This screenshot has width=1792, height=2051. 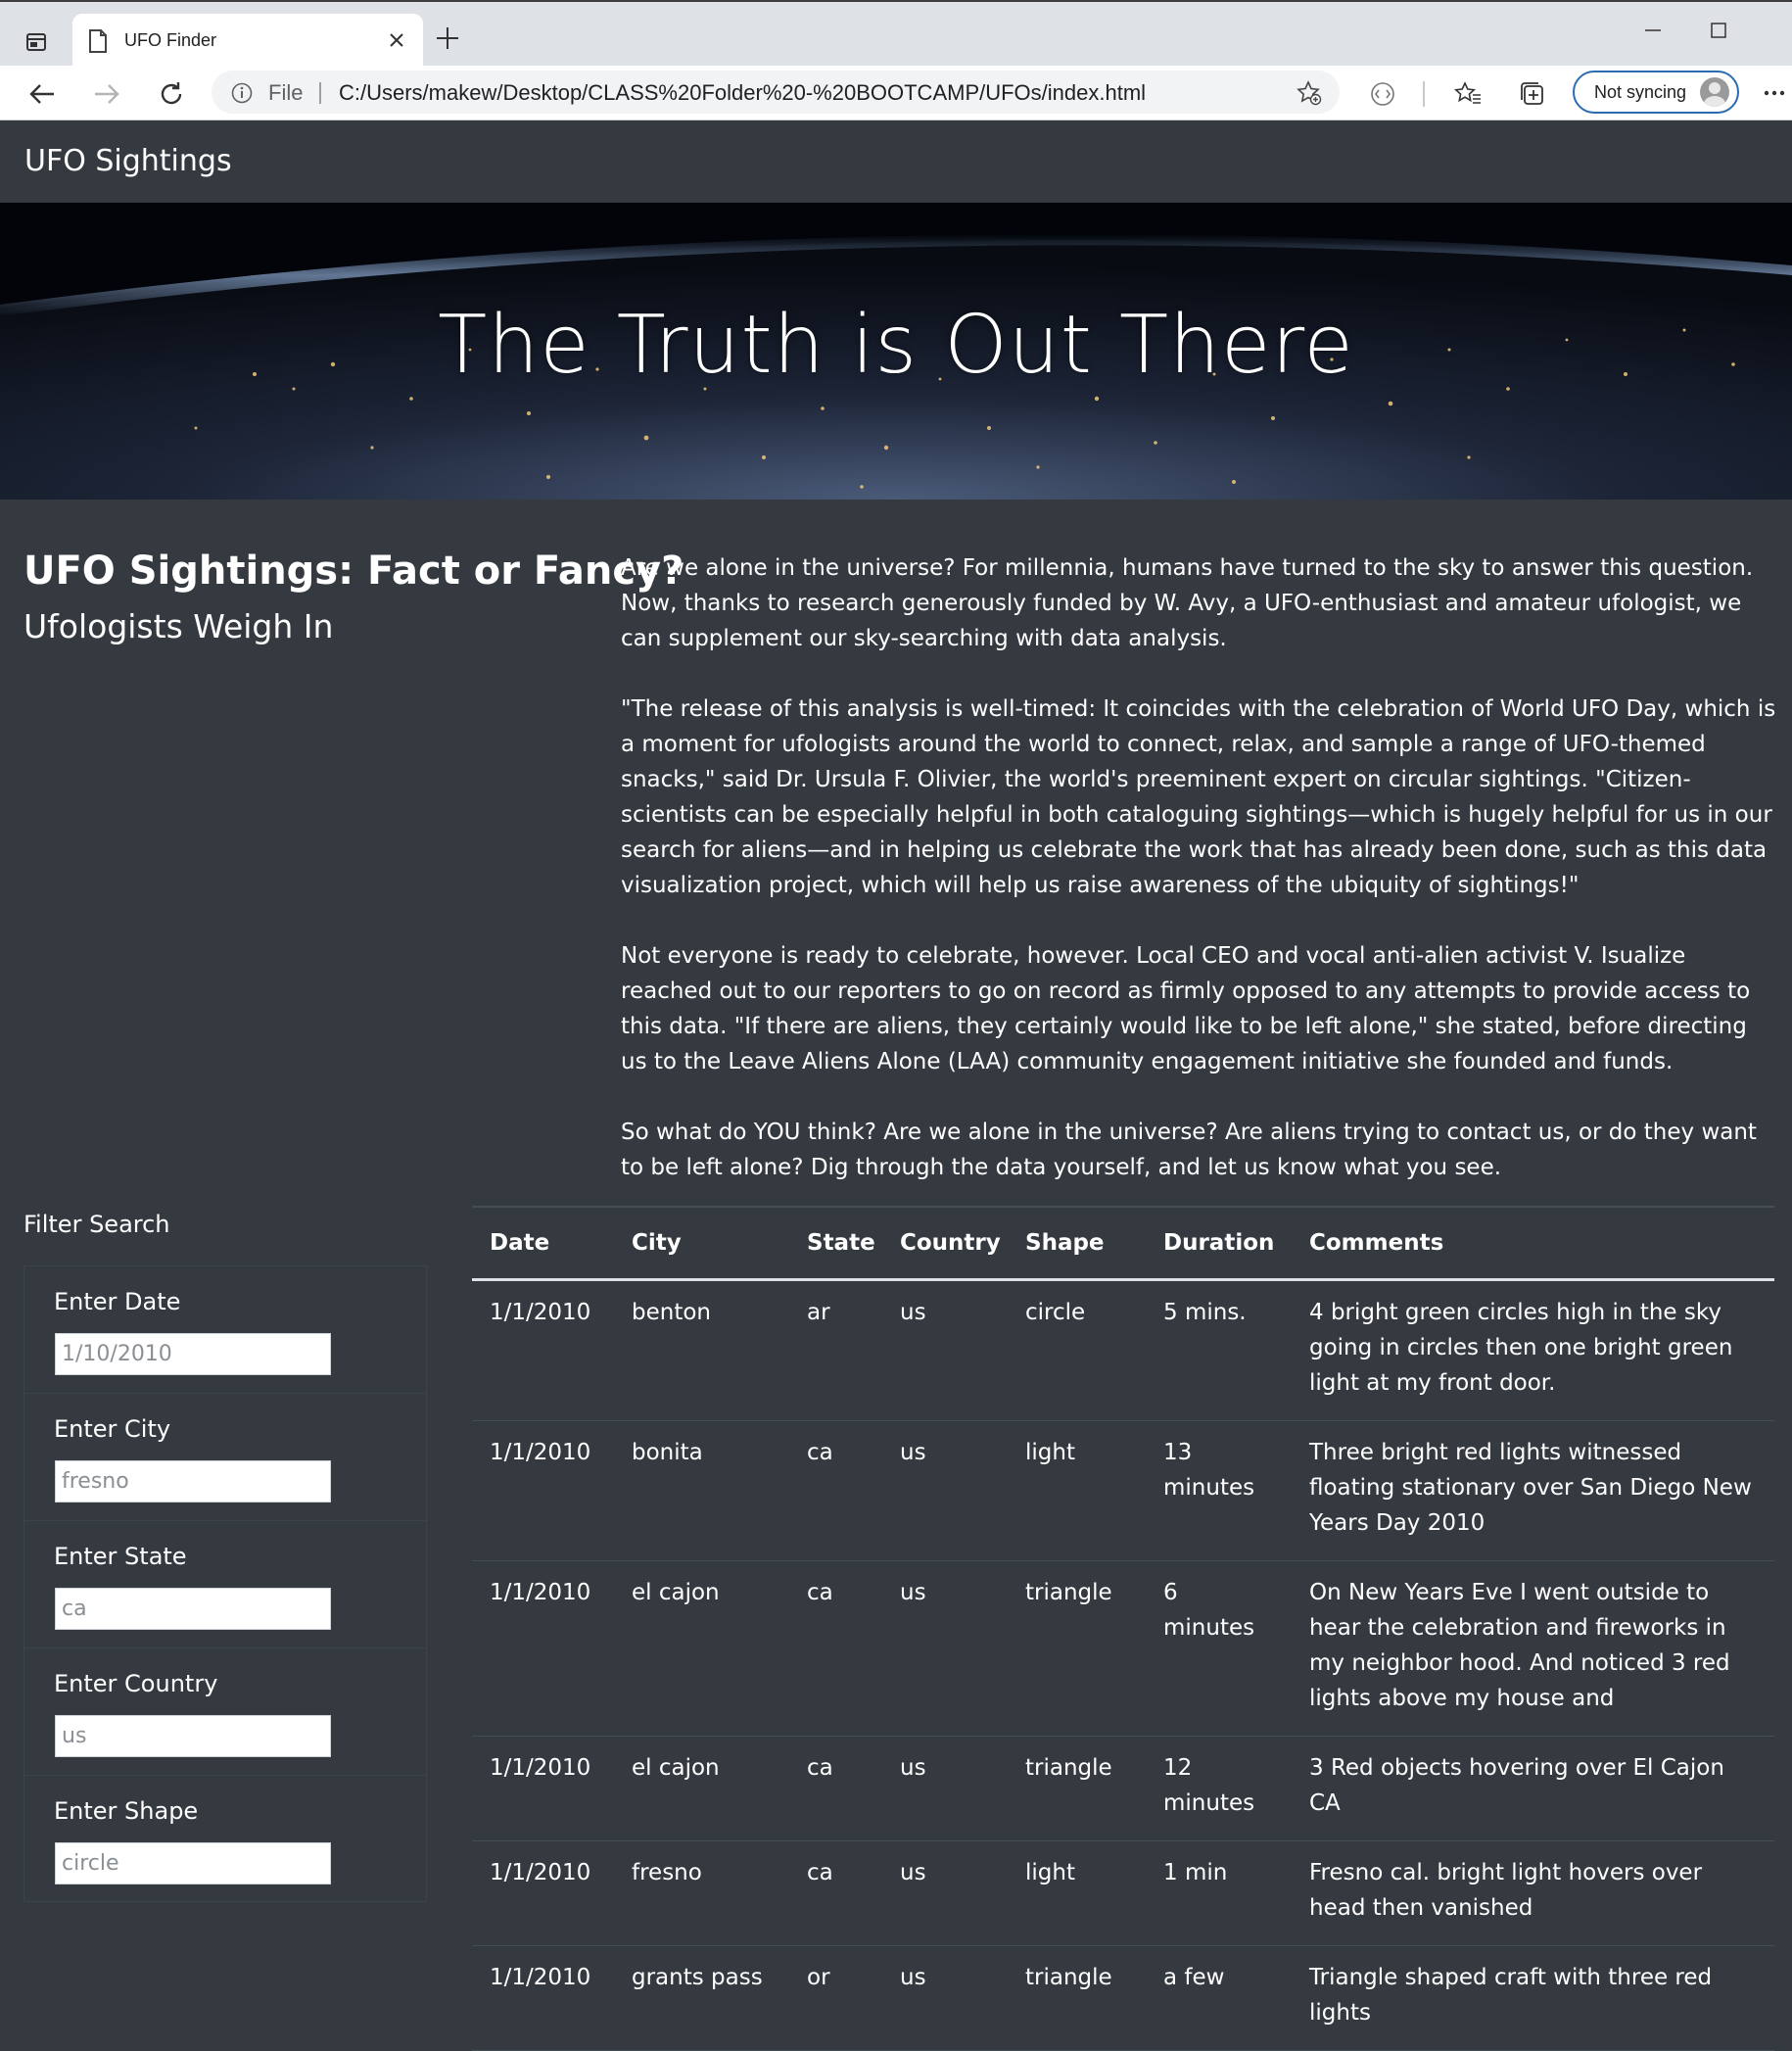 I want to click on state-cell: ar, so click(x=836, y=1350).